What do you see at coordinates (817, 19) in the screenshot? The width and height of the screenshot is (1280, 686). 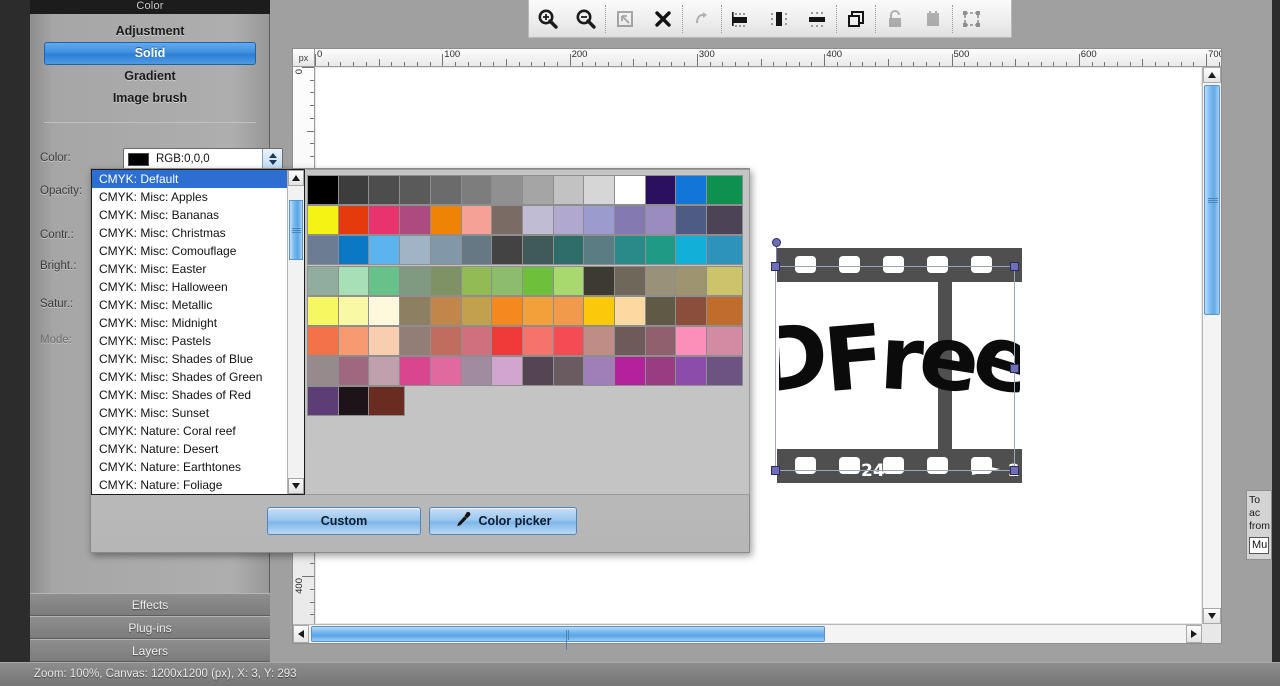 I see `align-center-horizontal-icon` at bounding box center [817, 19].